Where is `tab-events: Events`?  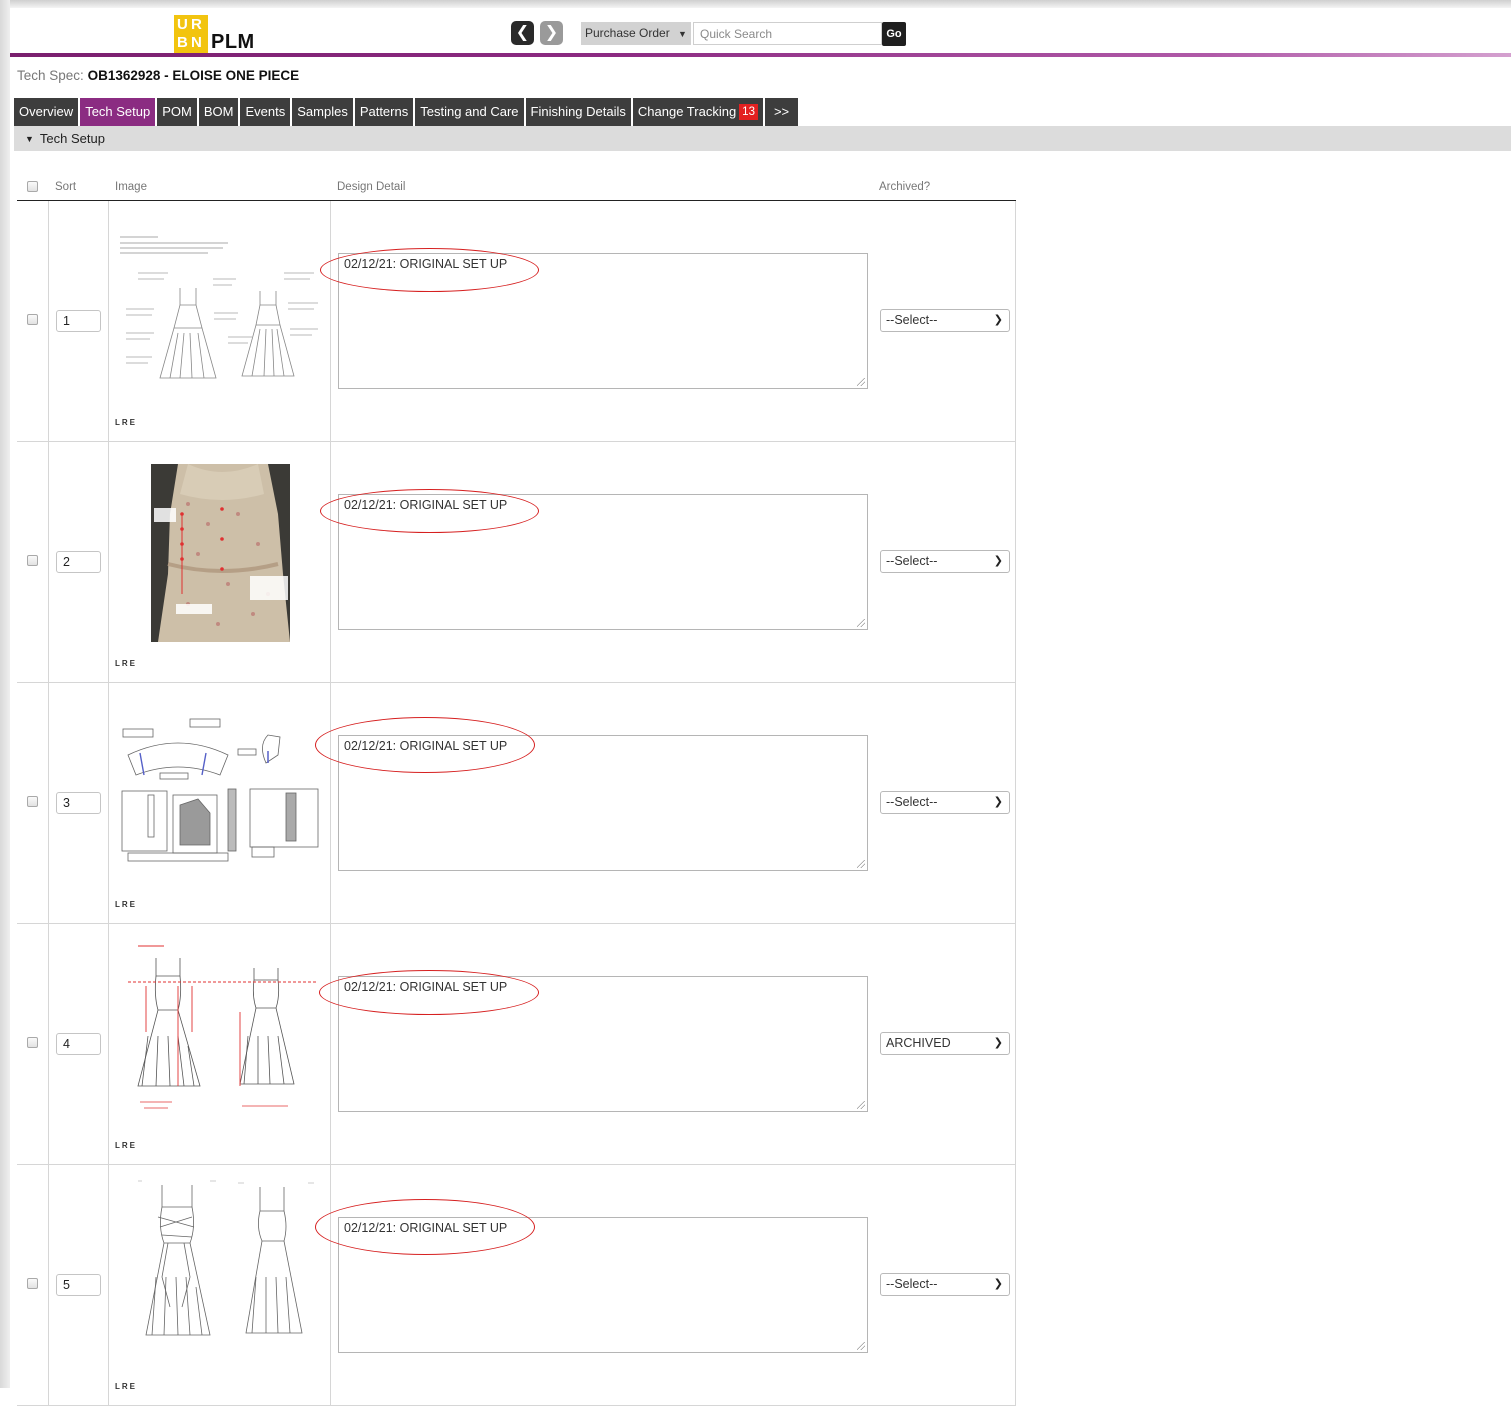 tab-events: Events is located at coordinates (265, 112).